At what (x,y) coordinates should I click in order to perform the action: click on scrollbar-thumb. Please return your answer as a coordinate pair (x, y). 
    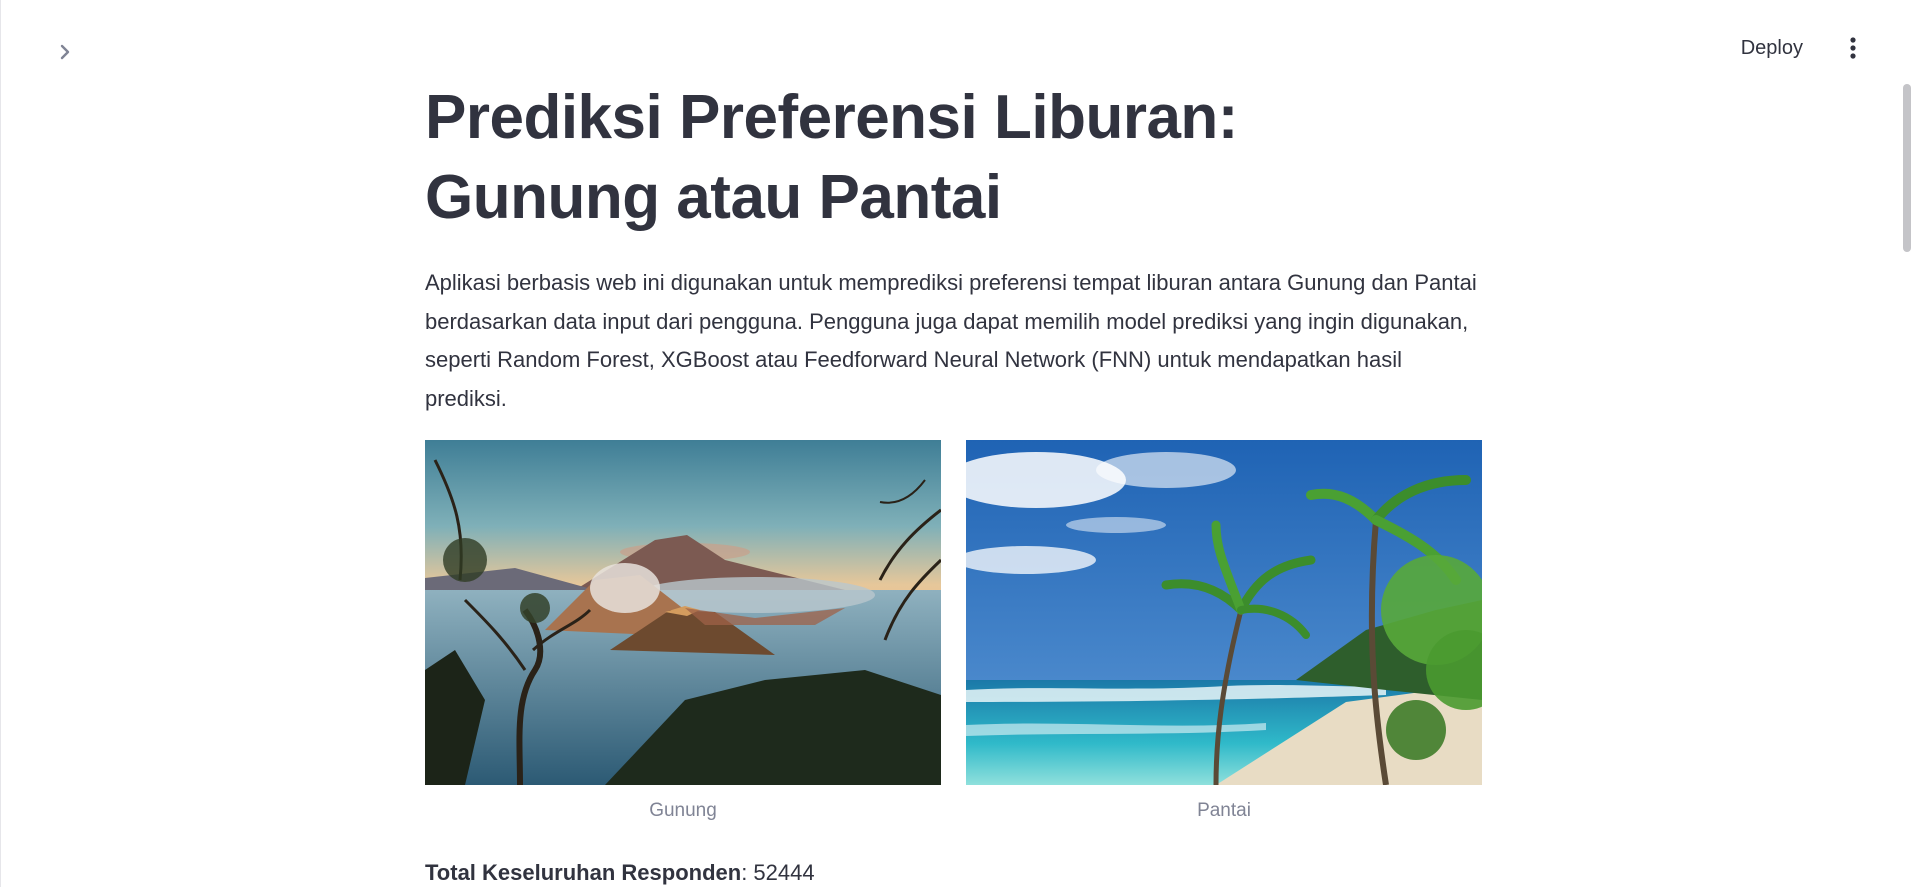
    Looking at the image, I should click on (1907, 168).